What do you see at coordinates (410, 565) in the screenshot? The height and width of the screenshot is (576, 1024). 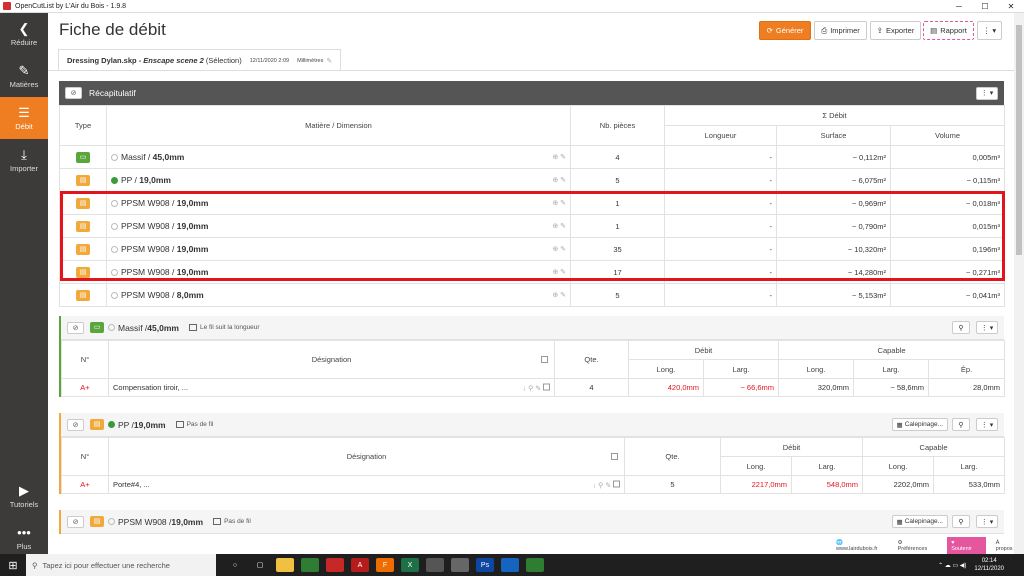 I see `excel-icon: X` at bounding box center [410, 565].